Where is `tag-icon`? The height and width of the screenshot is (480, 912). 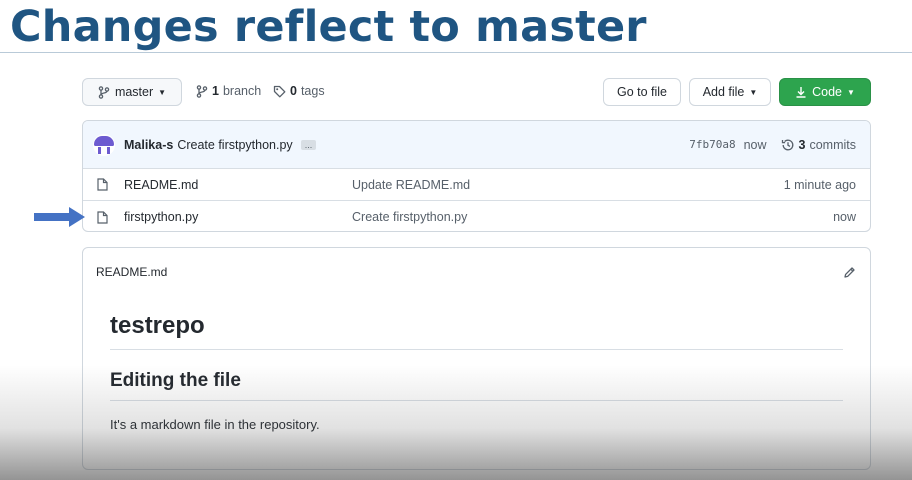 tag-icon is located at coordinates (279, 91).